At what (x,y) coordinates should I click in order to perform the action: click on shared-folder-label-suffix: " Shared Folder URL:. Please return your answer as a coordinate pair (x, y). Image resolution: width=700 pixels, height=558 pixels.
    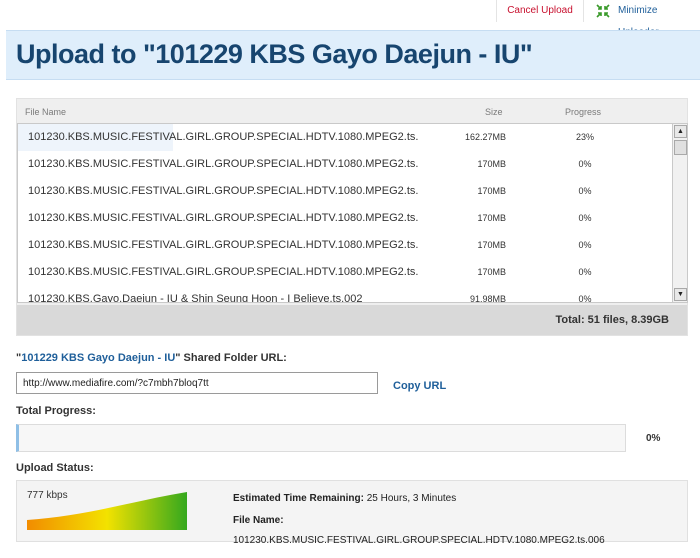
    Looking at the image, I should click on (231, 358).